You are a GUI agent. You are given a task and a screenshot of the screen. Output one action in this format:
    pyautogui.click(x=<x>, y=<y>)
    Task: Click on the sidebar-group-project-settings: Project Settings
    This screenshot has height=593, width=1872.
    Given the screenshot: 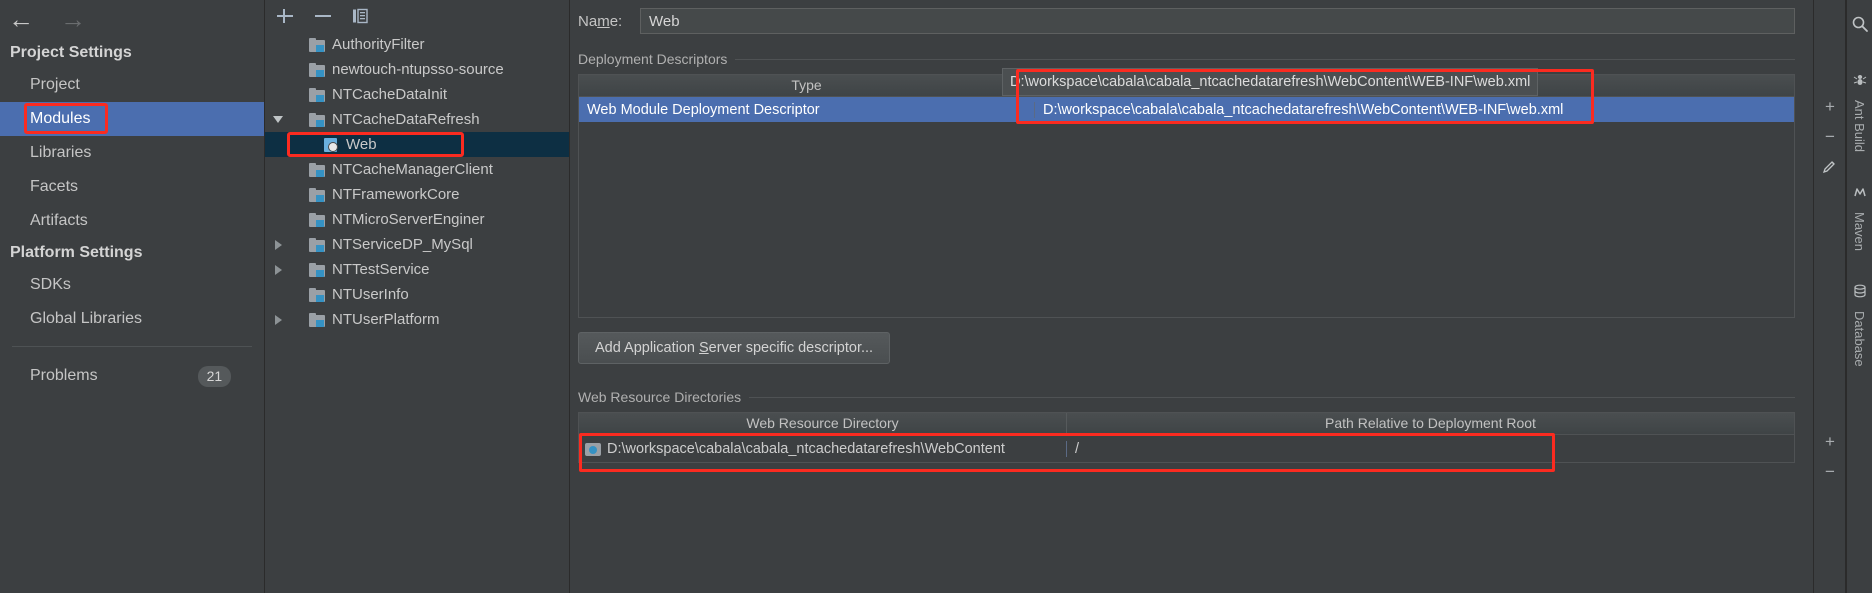 What is the action you would take?
    pyautogui.click(x=71, y=52)
    